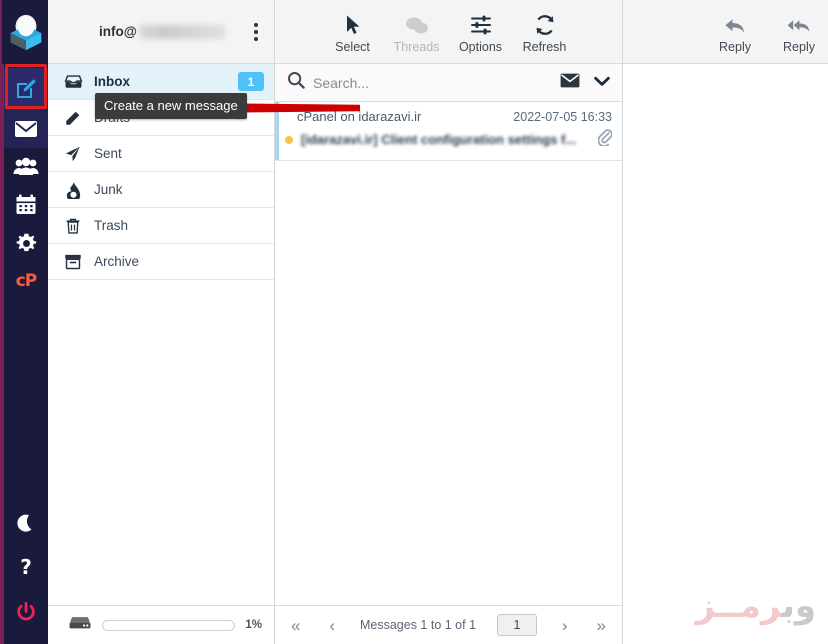 The image size is (828, 644). I want to click on message-list-toolbar: Select Threads Options Refresh, so click(448, 32).